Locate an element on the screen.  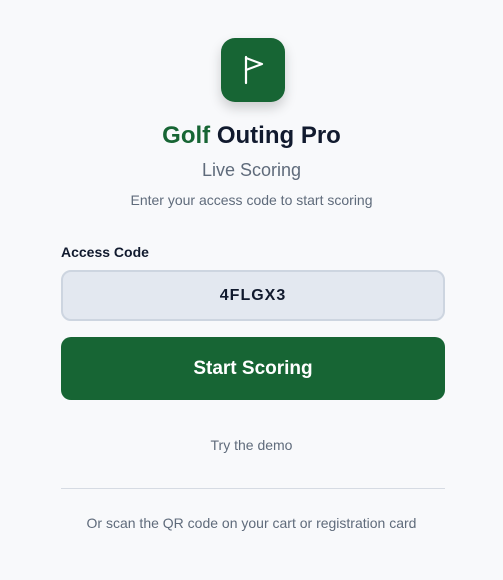
flag-icon is located at coordinates (254, 70).